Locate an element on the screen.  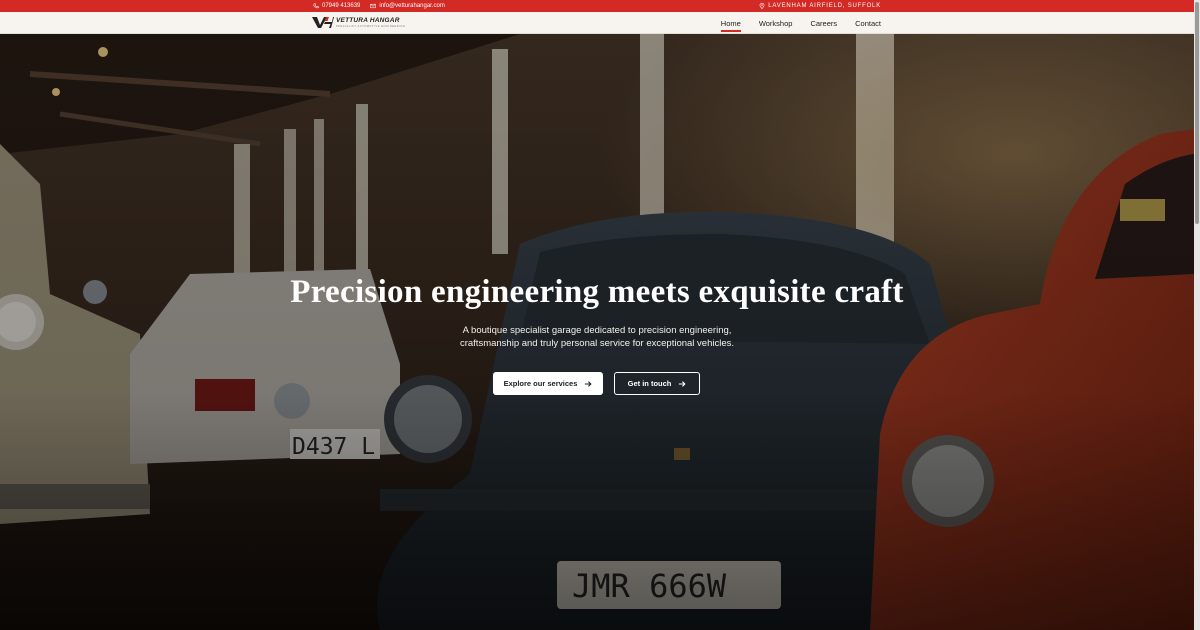
nav-item-careers: Careers is located at coordinates (823, 23).